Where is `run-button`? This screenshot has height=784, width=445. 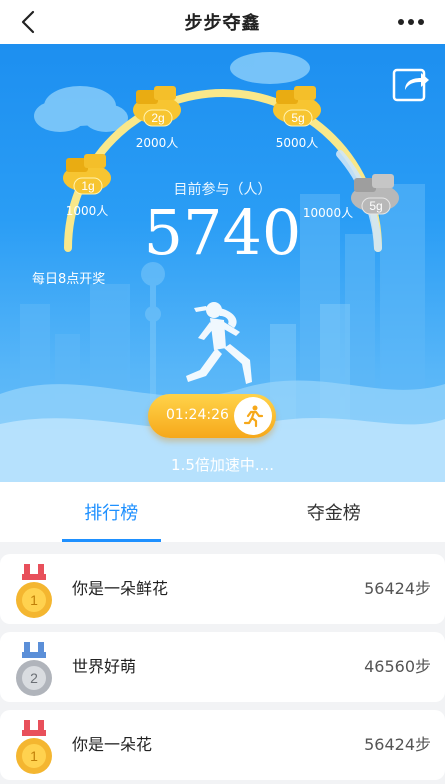
run-button is located at coordinates (253, 416).